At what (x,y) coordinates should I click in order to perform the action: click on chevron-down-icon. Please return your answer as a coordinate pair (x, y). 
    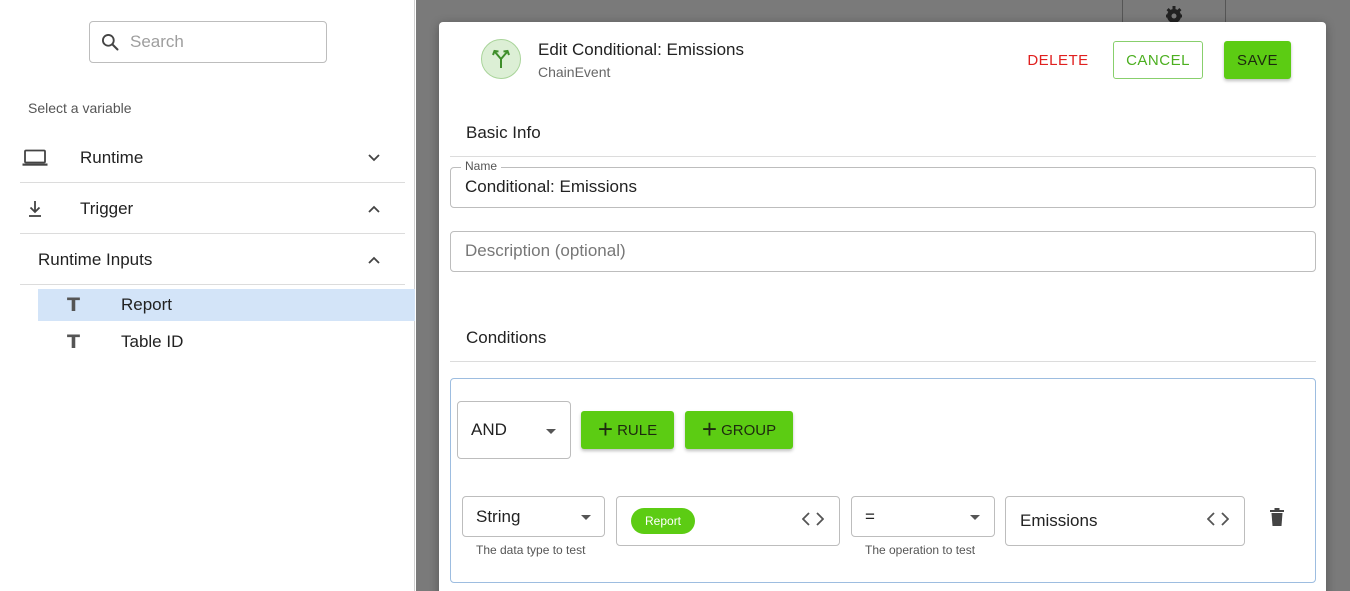
    Looking at the image, I should click on (374, 158).